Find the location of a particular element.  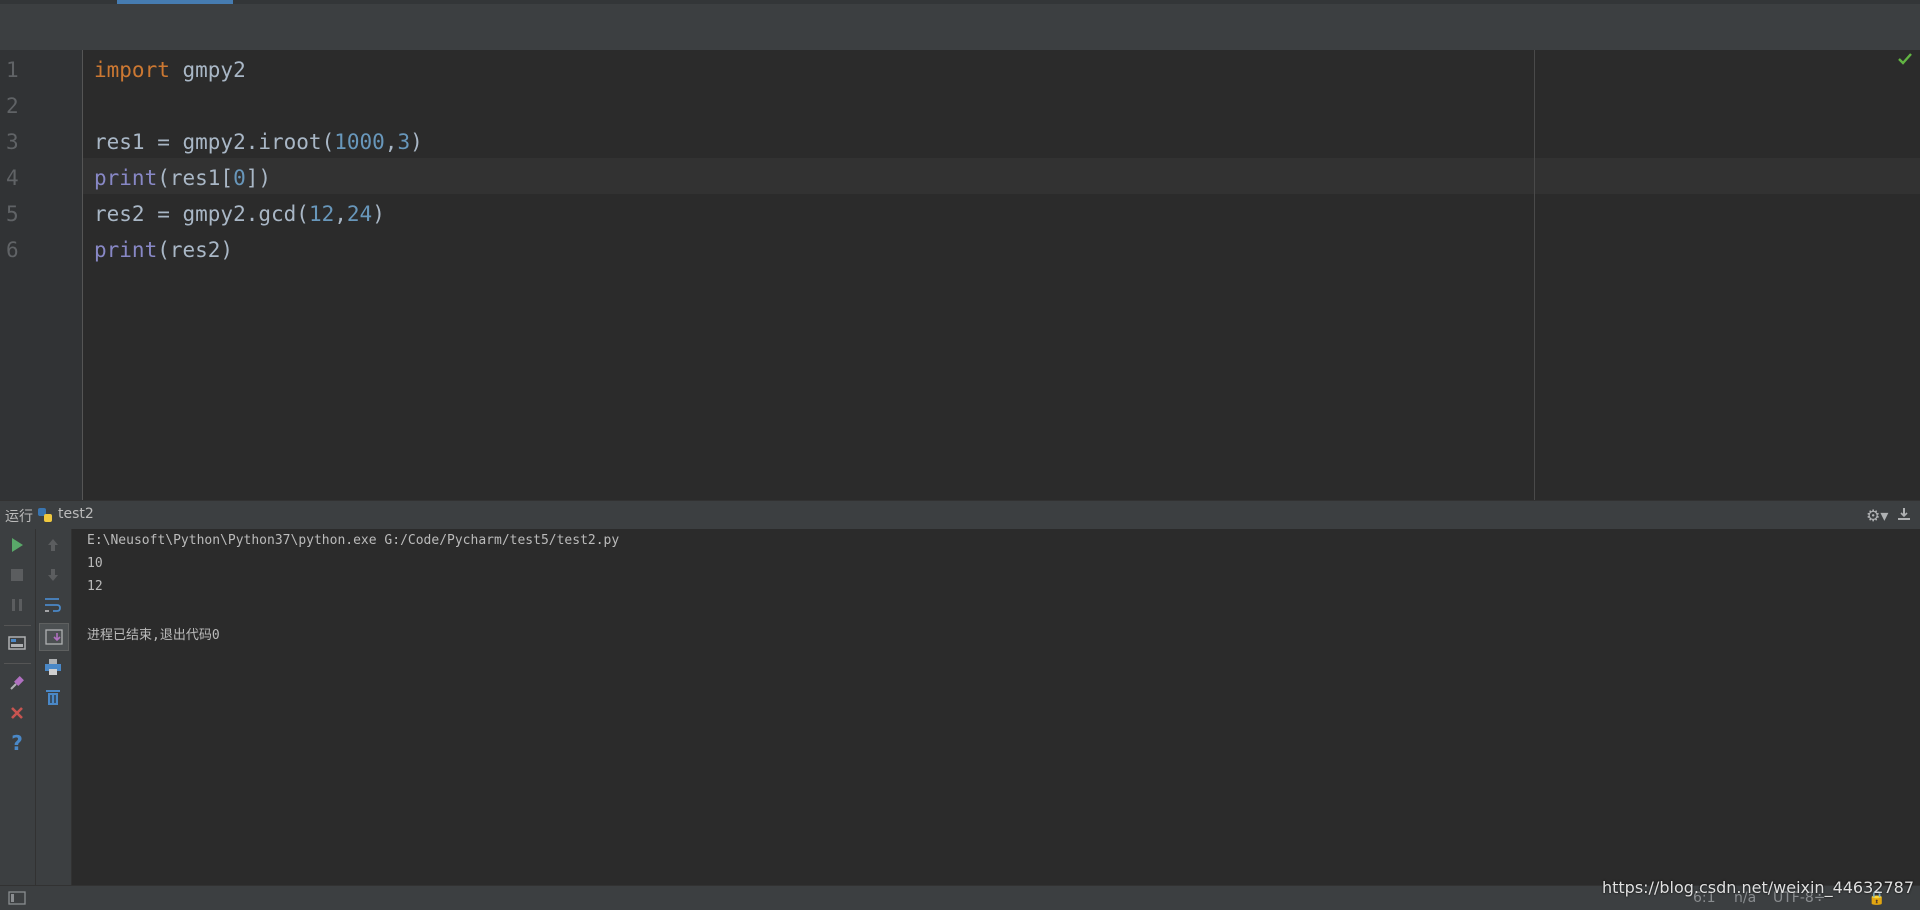

tab-strip is located at coordinates (960, 2).